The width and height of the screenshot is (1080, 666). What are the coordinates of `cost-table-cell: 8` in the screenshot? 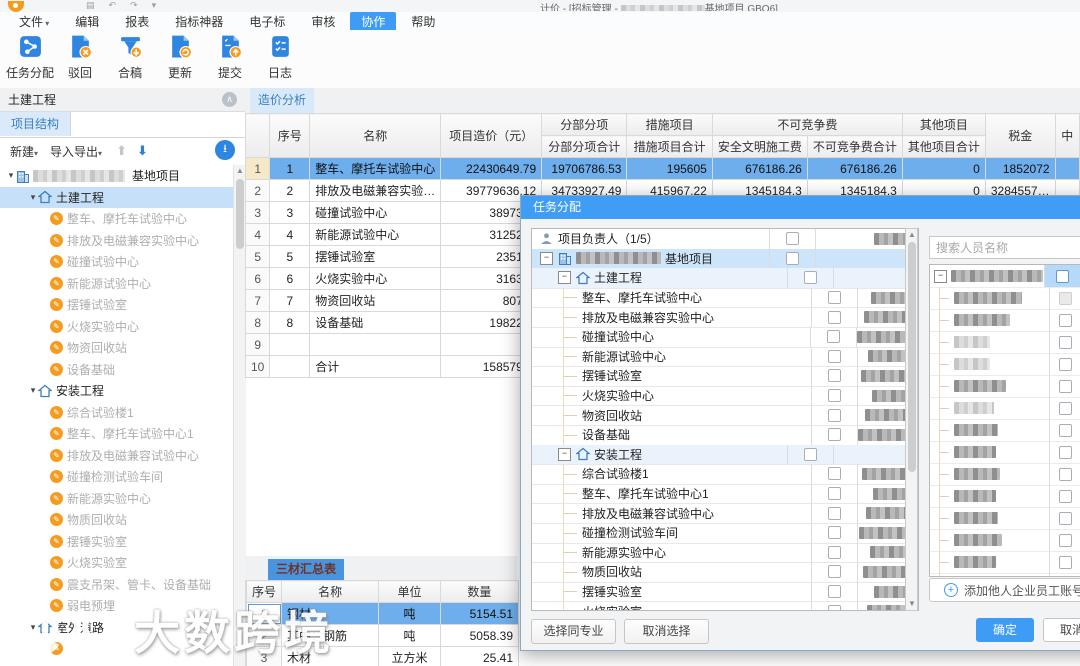 It's located at (290, 322).